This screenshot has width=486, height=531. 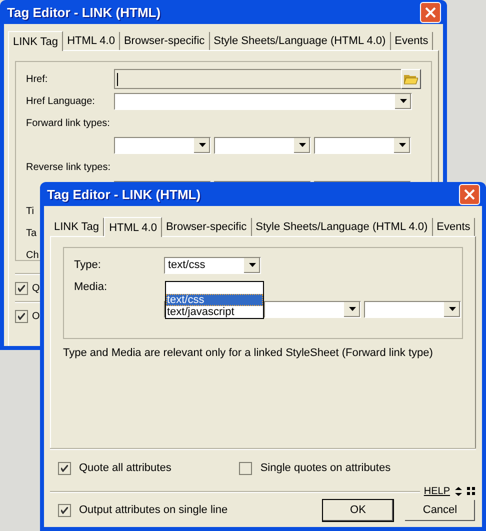 I want to click on field-label: Href:, so click(x=37, y=79).